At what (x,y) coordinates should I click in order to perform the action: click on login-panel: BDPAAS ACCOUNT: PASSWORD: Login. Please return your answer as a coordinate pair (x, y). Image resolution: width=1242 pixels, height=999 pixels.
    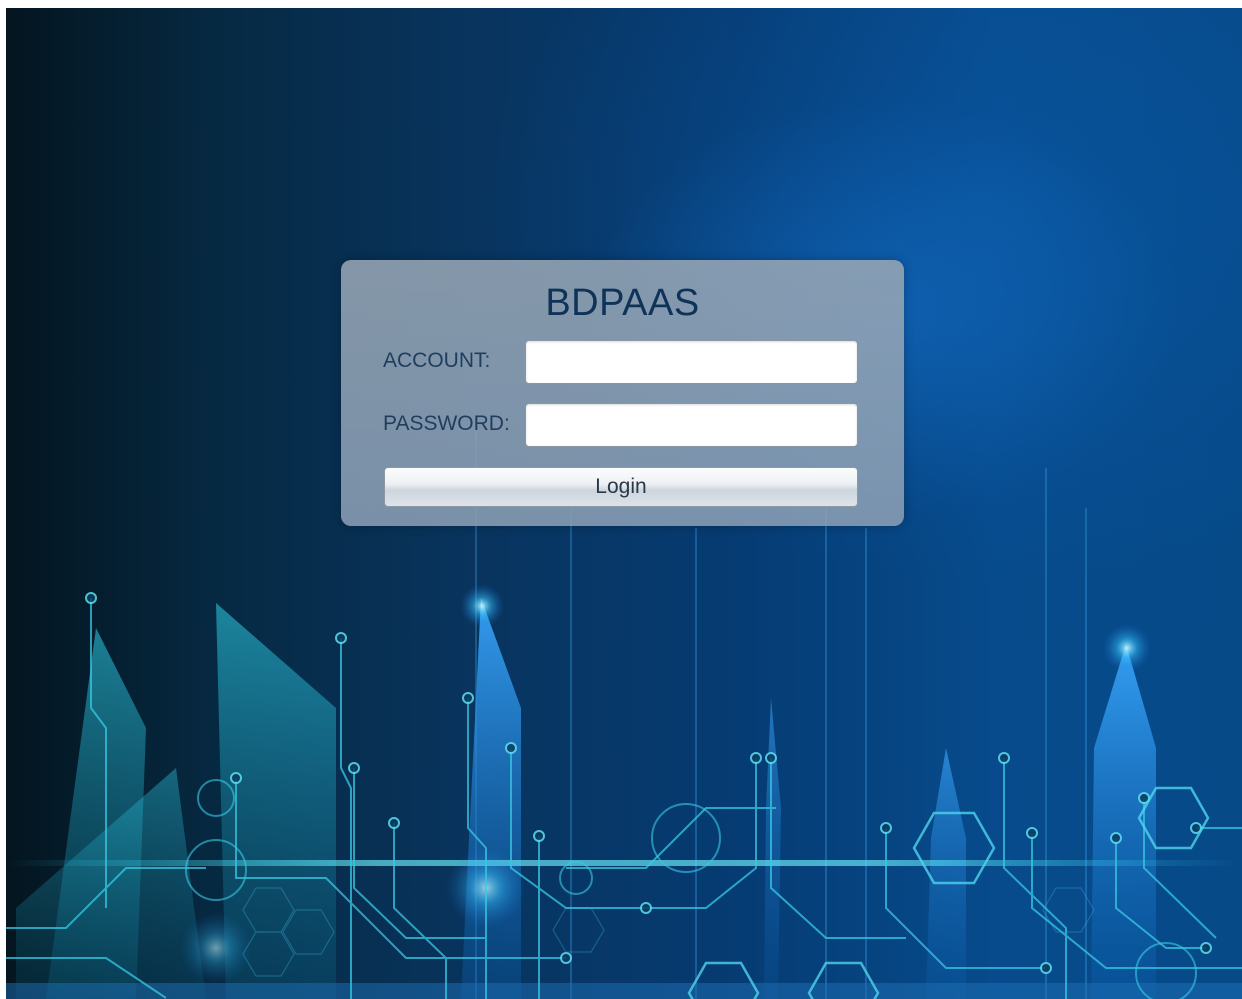
    Looking at the image, I should click on (622, 393).